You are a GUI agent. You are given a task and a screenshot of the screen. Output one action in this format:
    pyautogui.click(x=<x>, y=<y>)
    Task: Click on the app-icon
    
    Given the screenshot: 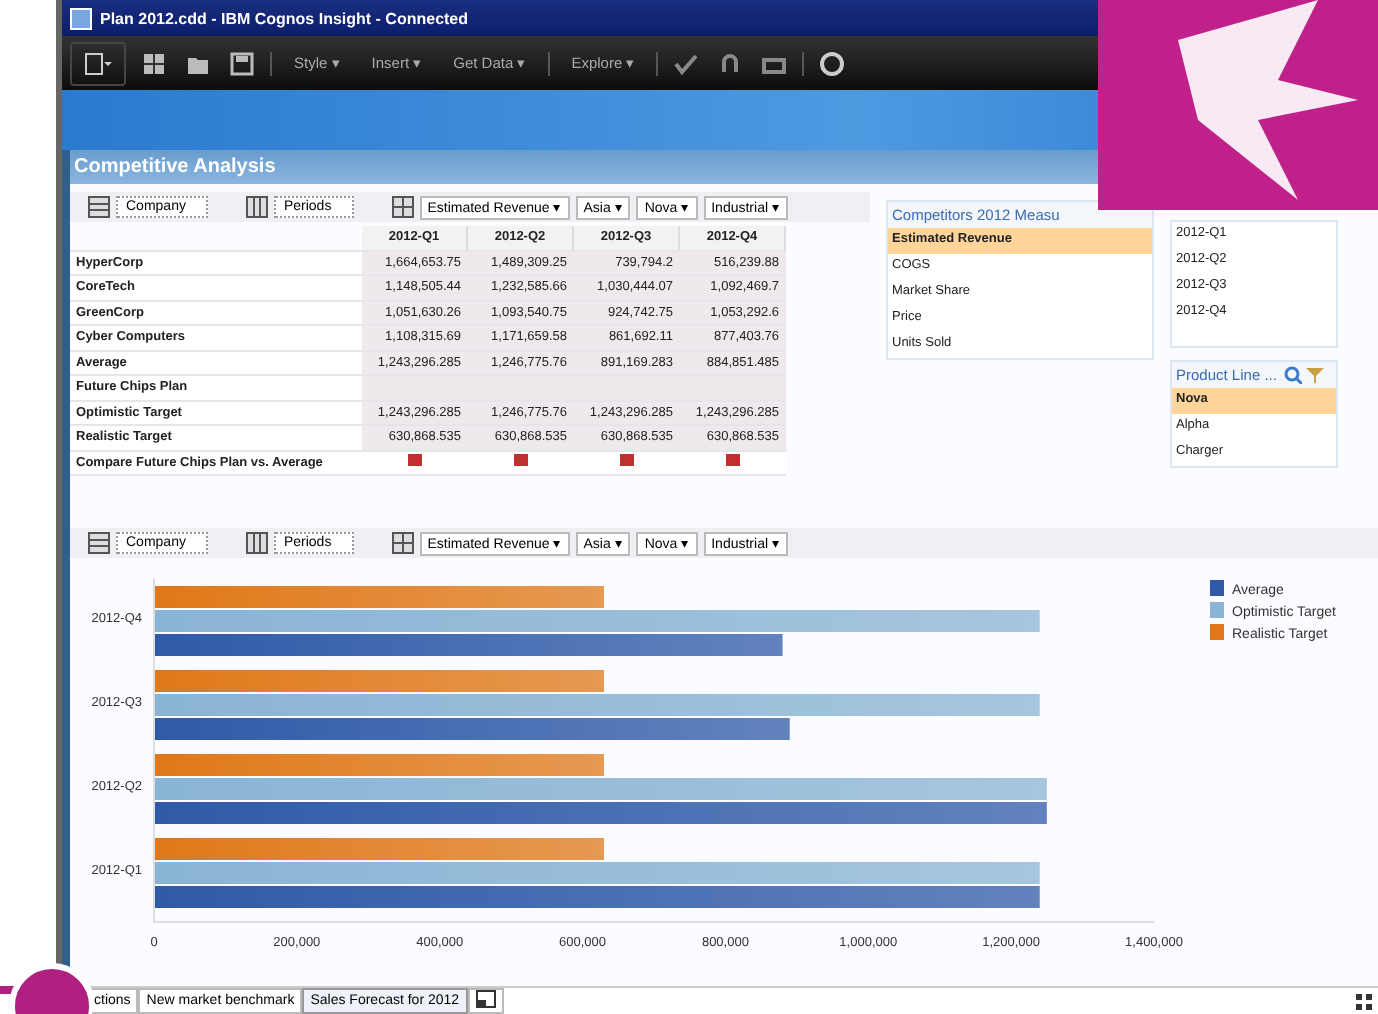 What is the action you would take?
    pyautogui.click(x=81, y=18)
    